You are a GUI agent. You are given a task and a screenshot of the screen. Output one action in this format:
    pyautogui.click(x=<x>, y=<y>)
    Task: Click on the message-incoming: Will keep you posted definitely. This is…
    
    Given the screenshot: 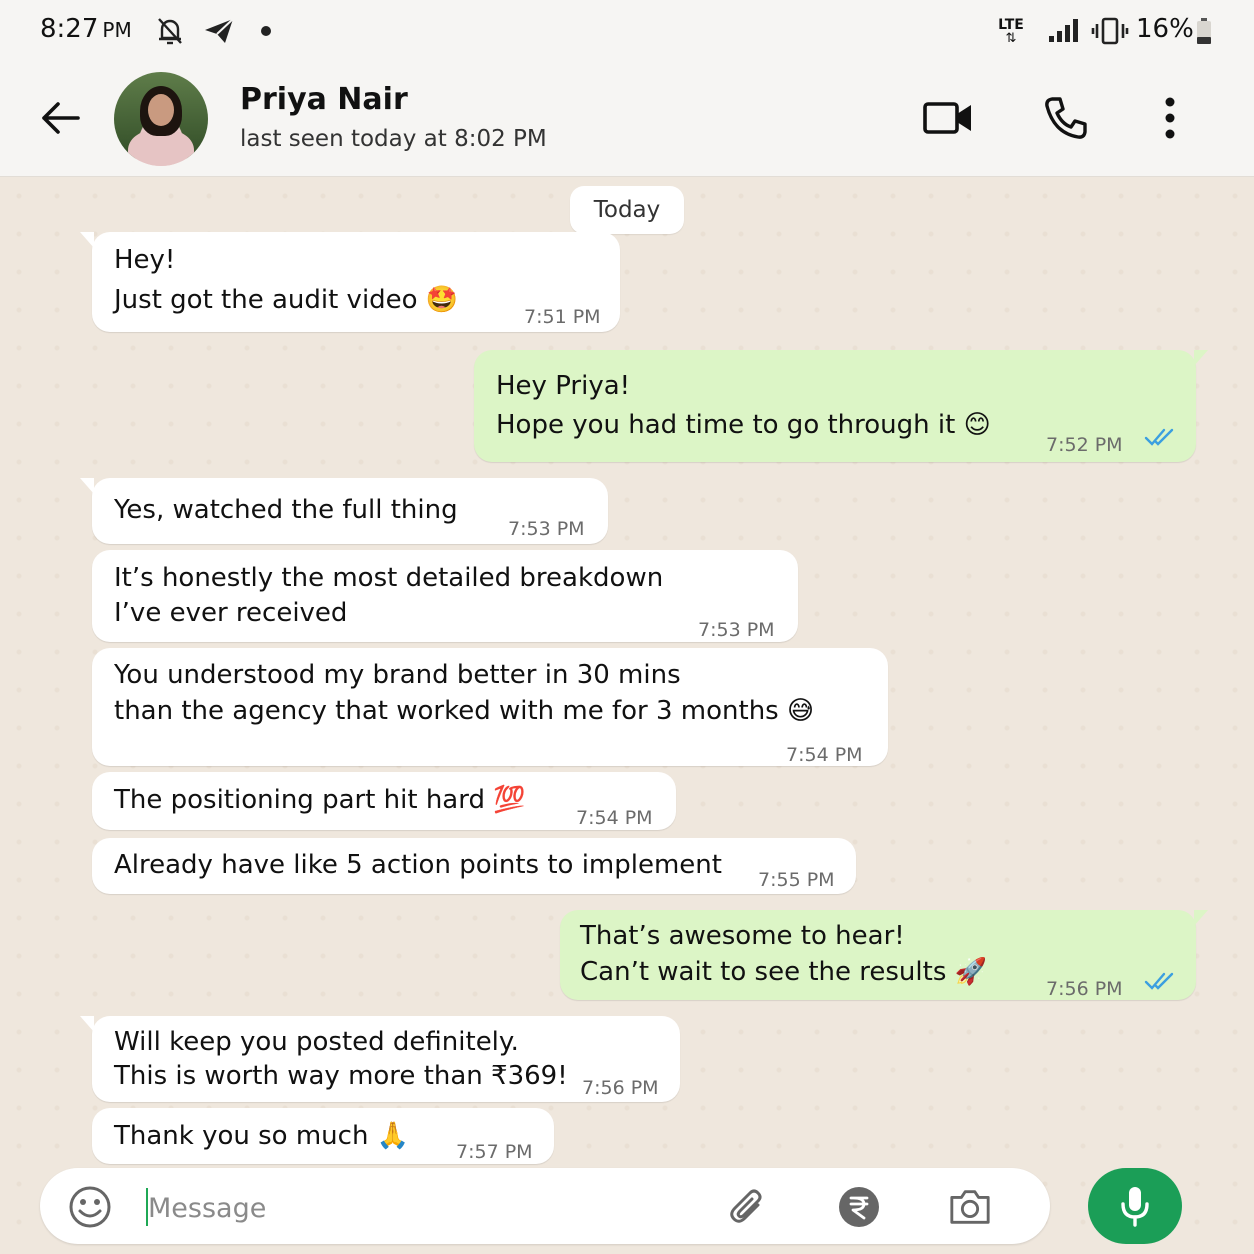 What is the action you would take?
    pyautogui.click(x=380, y=1059)
    